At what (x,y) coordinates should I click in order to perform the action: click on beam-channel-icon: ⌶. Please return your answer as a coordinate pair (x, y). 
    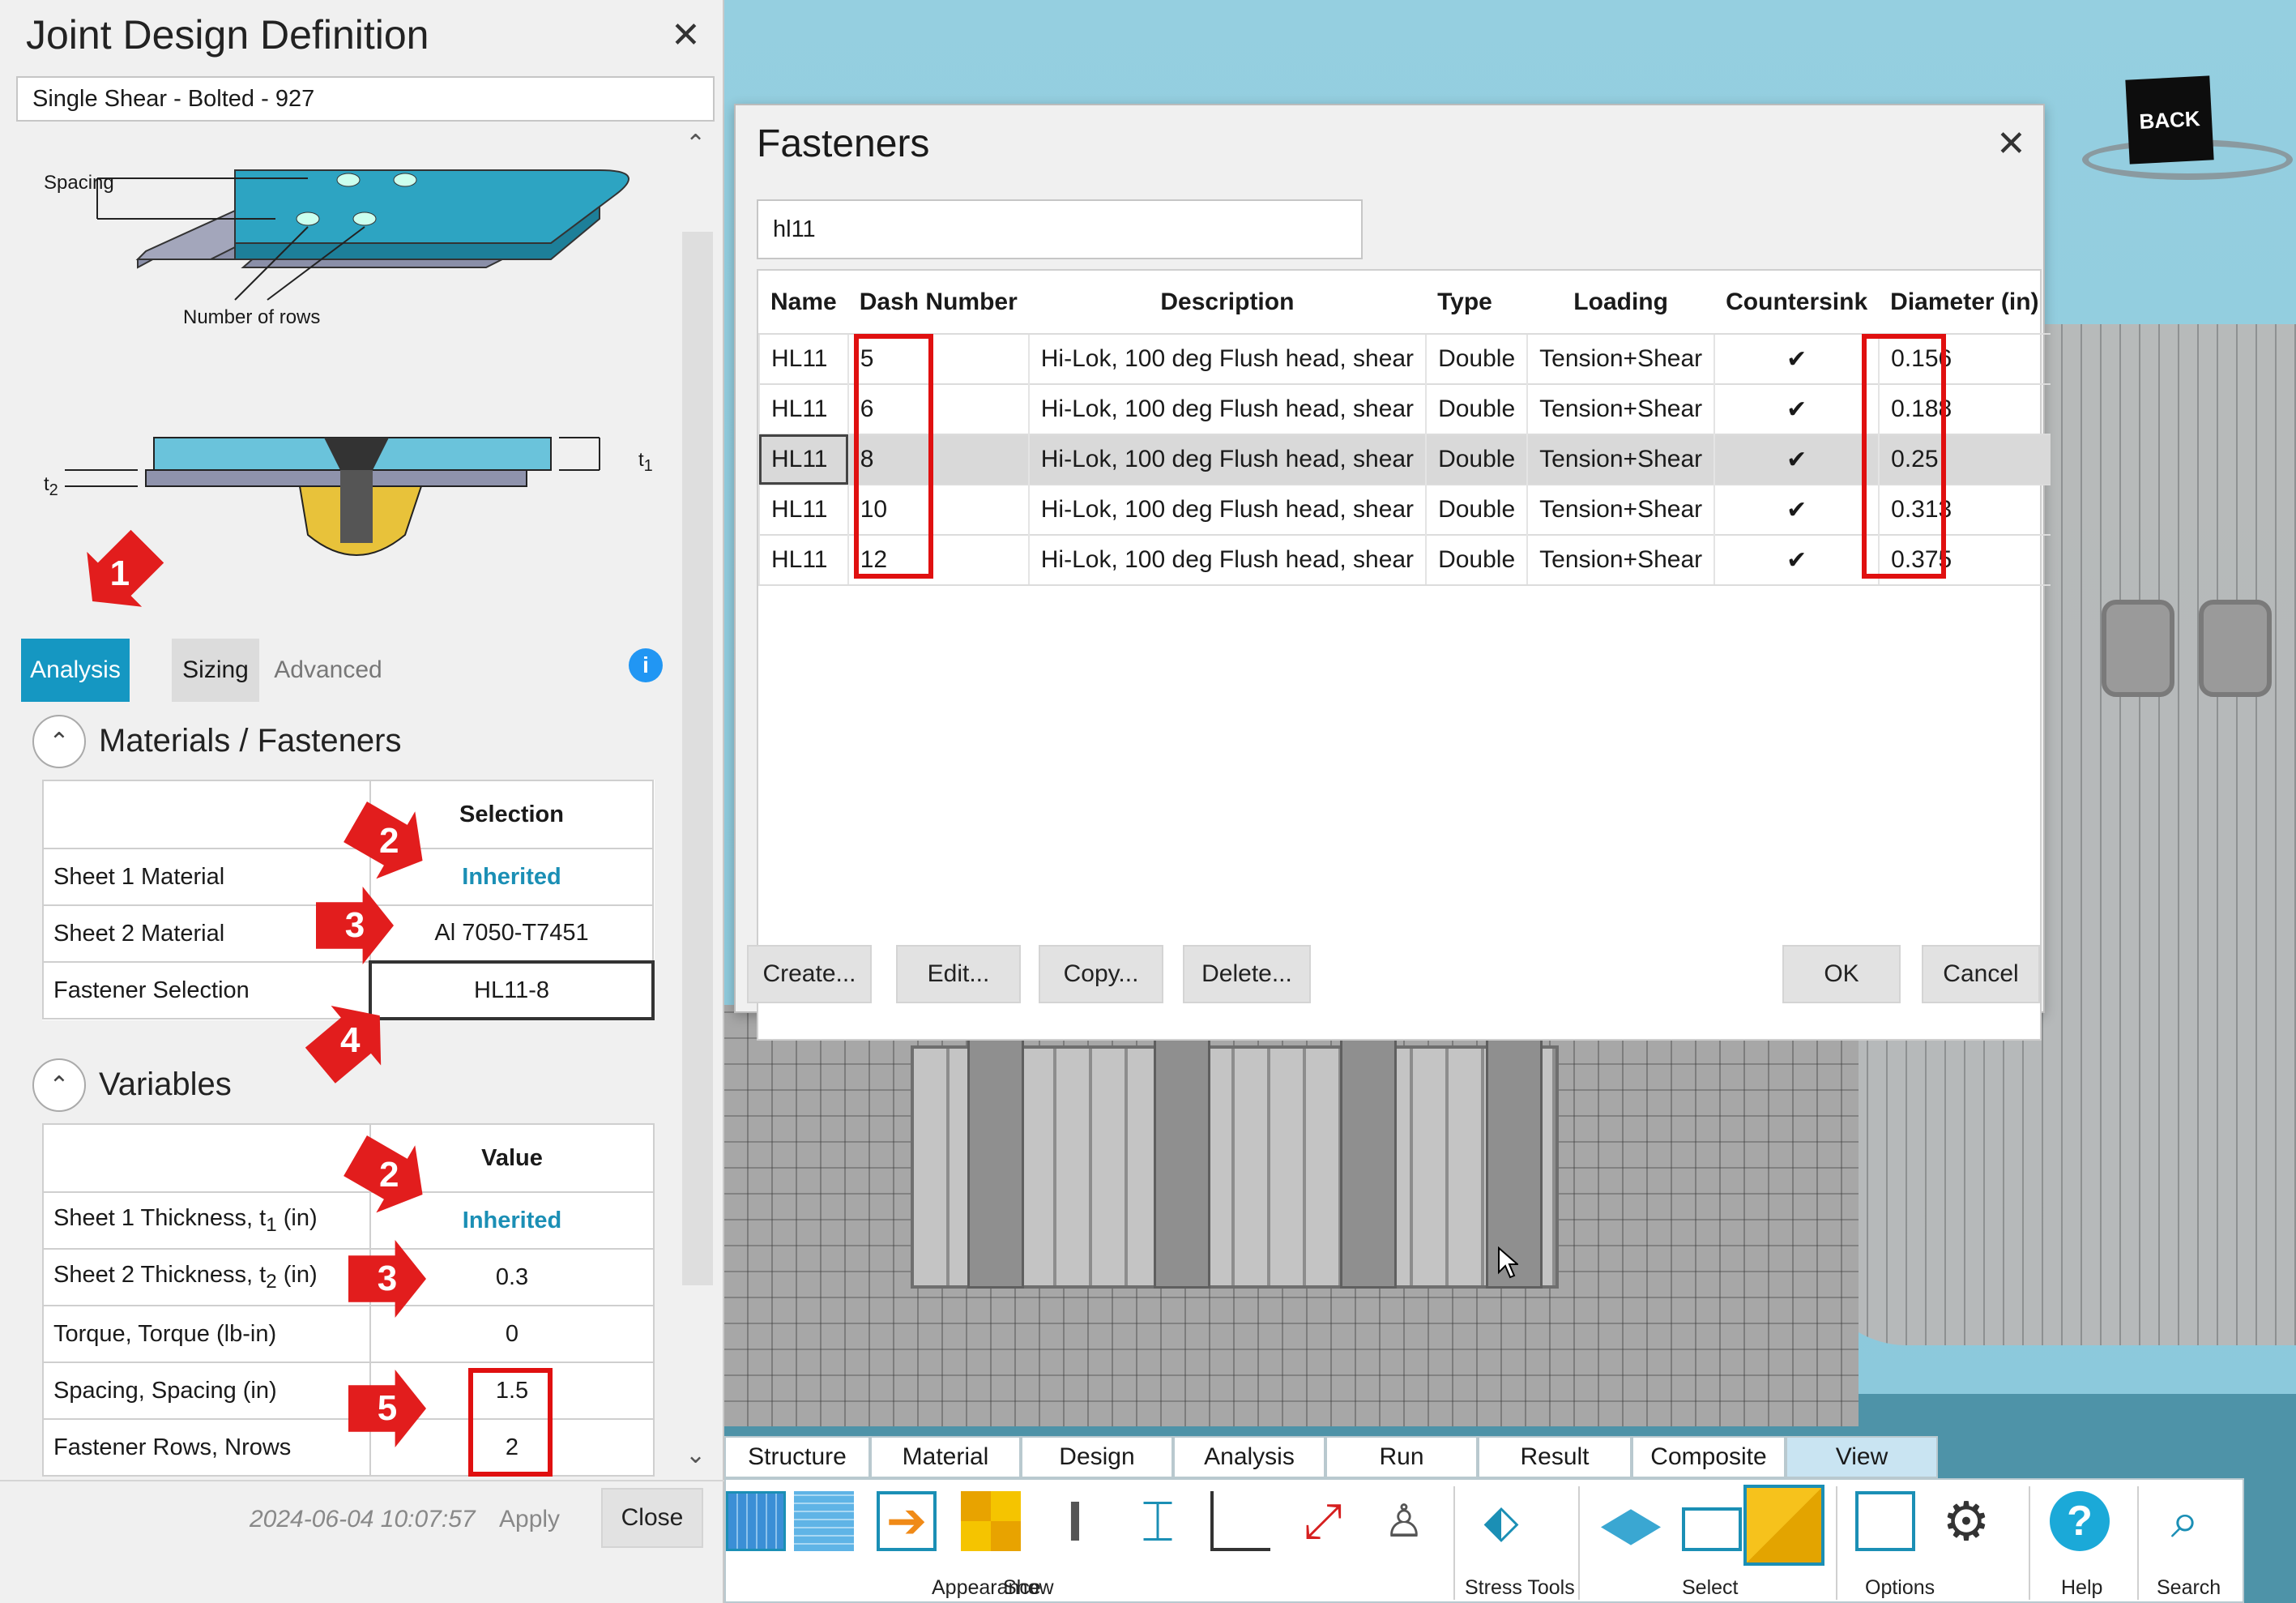
    Looking at the image, I should click on (1158, 1521).